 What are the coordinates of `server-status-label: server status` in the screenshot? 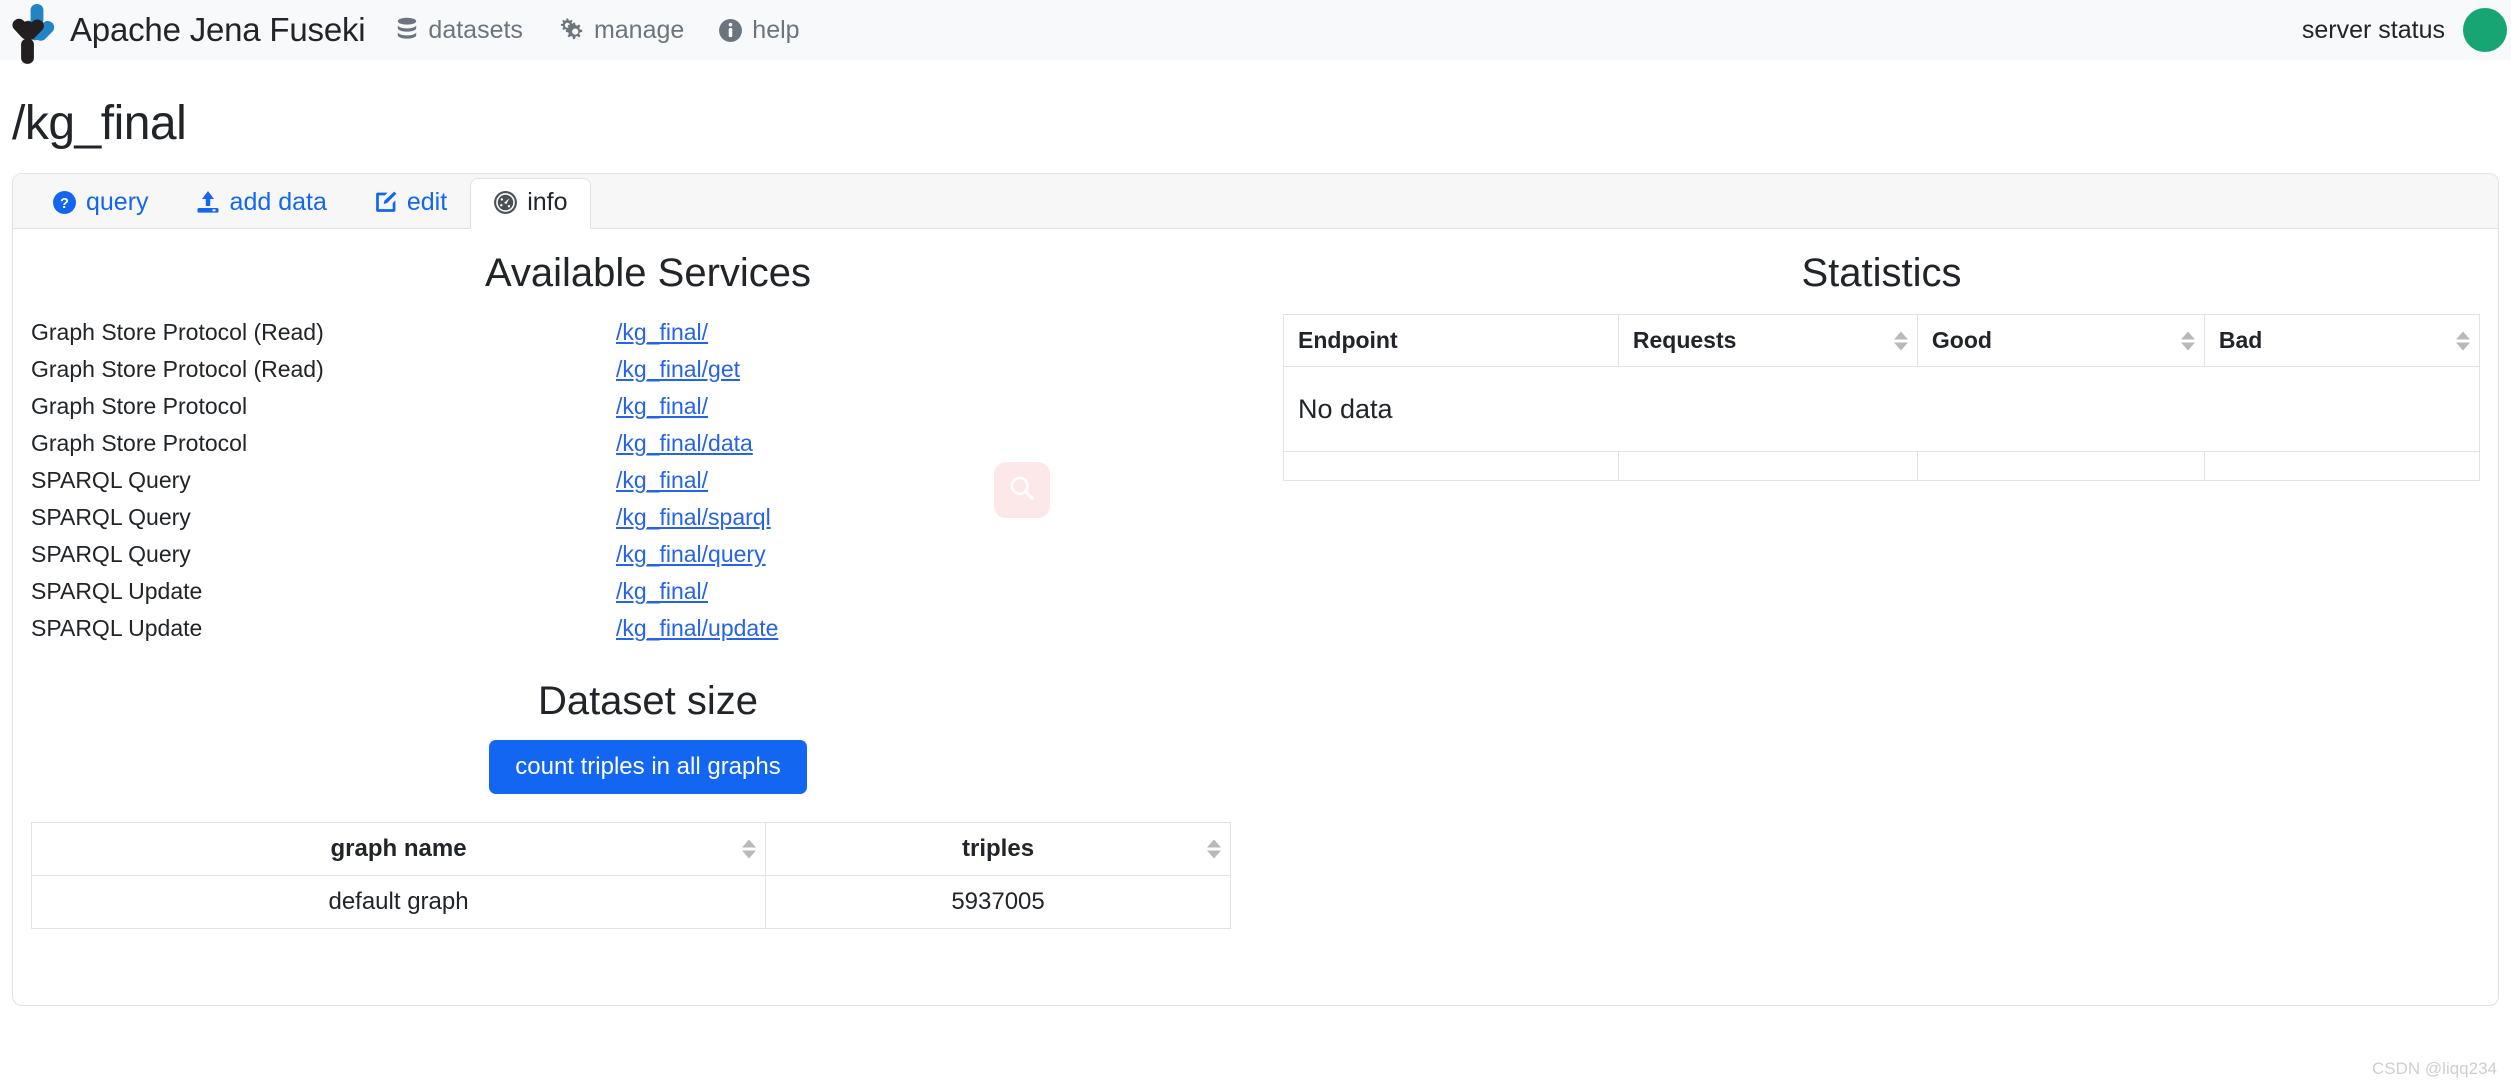 It's located at (2373, 29).